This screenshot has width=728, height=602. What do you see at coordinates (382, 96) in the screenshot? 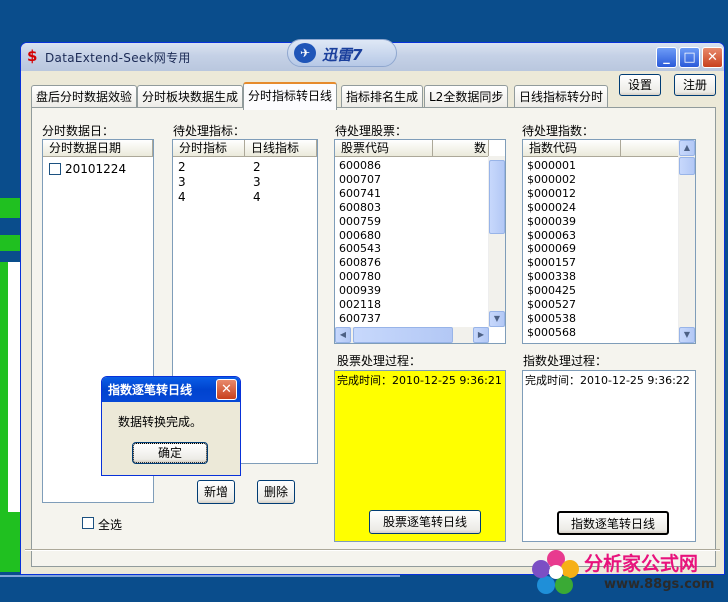
I see `tab-zhibiao-paiming: 指标排名生成` at bounding box center [382, 96].